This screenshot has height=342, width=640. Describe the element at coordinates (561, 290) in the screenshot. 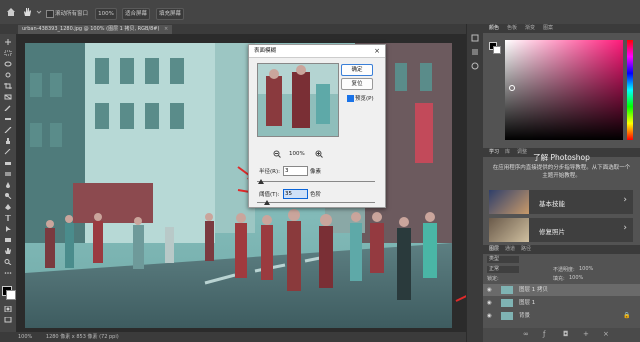

I see `layer-row-layer-1-copy: ◉ 图层 1 拷贝` at that location.